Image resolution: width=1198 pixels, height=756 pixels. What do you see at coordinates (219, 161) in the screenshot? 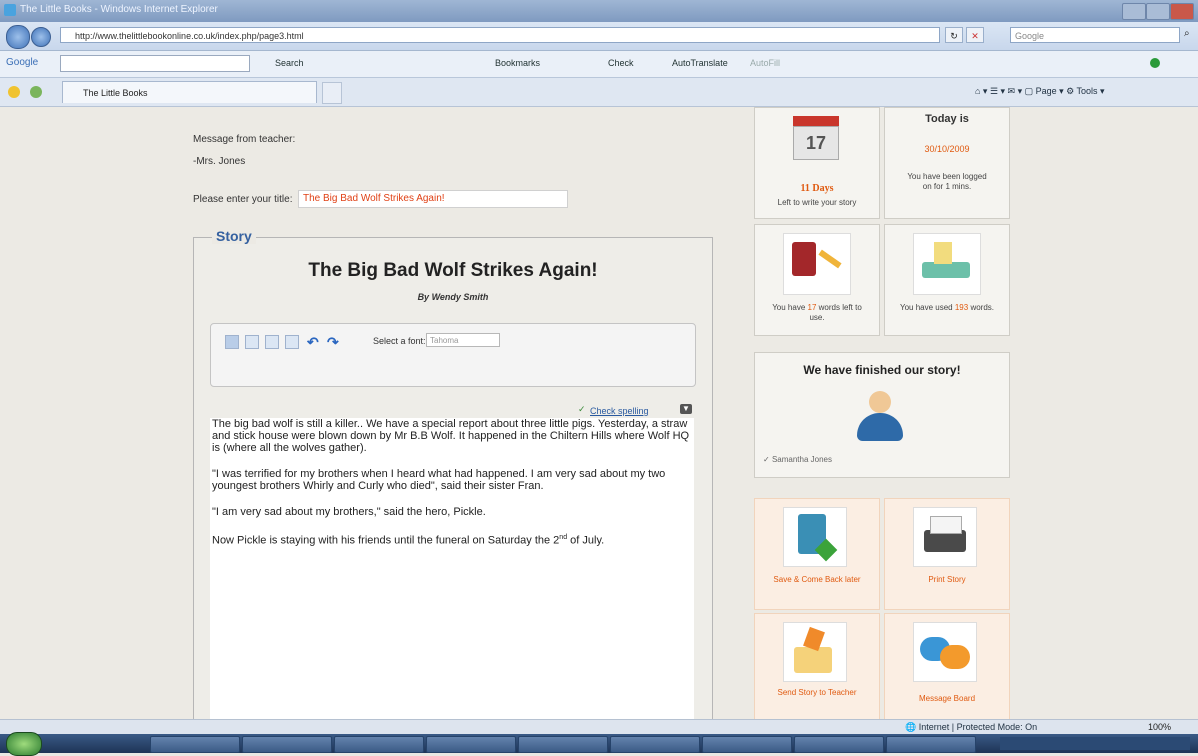
I see `teacher-name: -Mrs. Jones` at bounding box center [219, 161].